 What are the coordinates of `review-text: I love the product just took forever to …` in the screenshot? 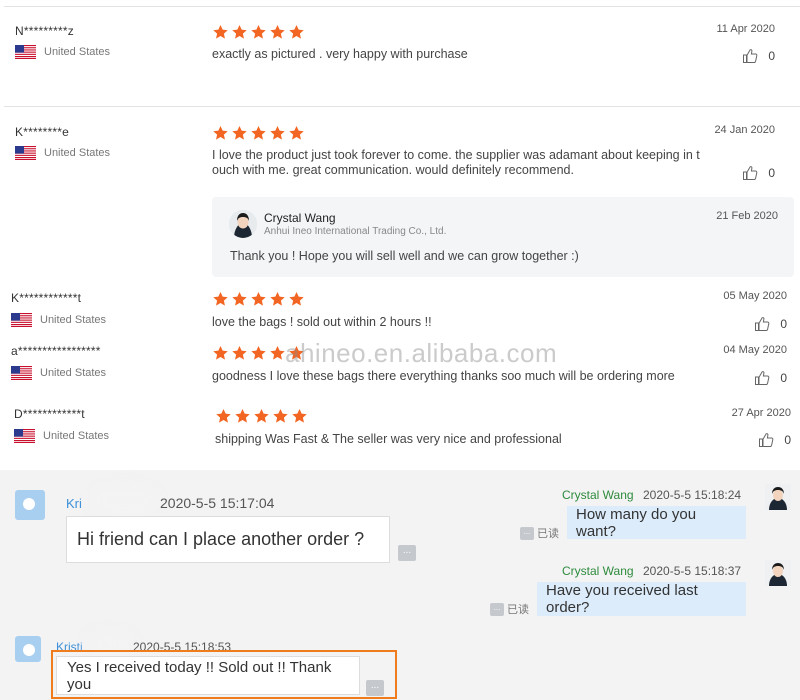 It's located at (456, 163).